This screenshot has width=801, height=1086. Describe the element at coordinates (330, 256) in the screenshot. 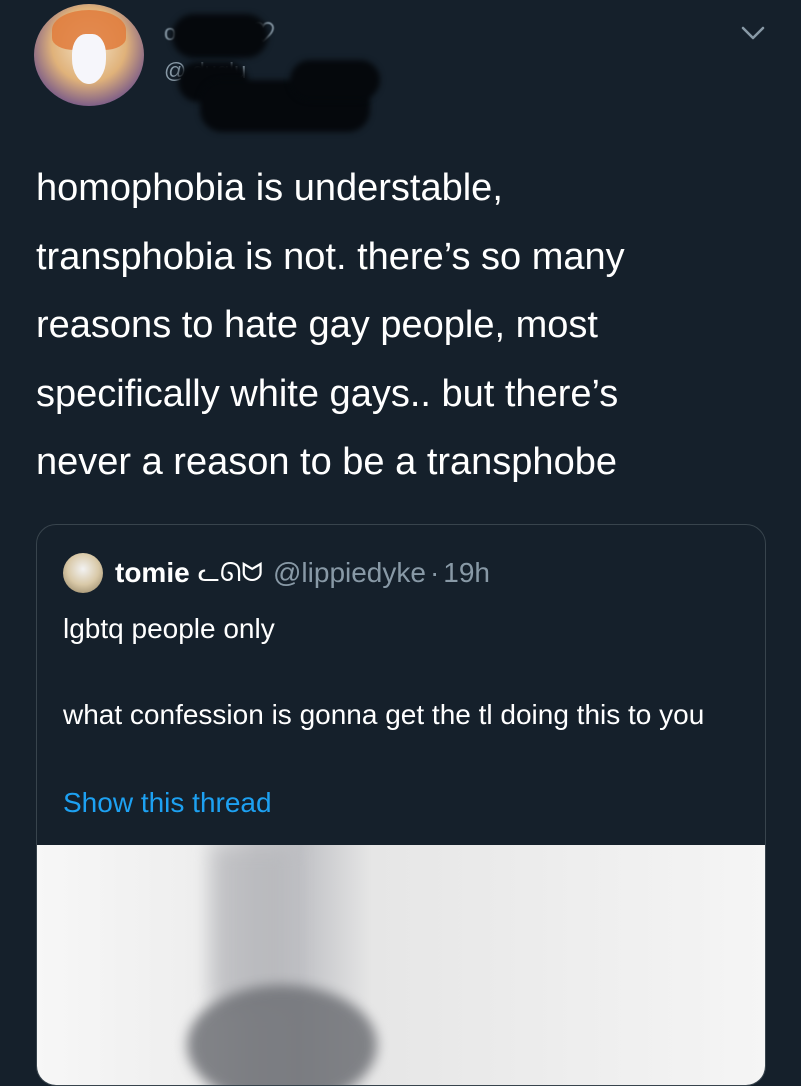

I see `tweet-text-line: transphobia is not. there’s so many` at that location.